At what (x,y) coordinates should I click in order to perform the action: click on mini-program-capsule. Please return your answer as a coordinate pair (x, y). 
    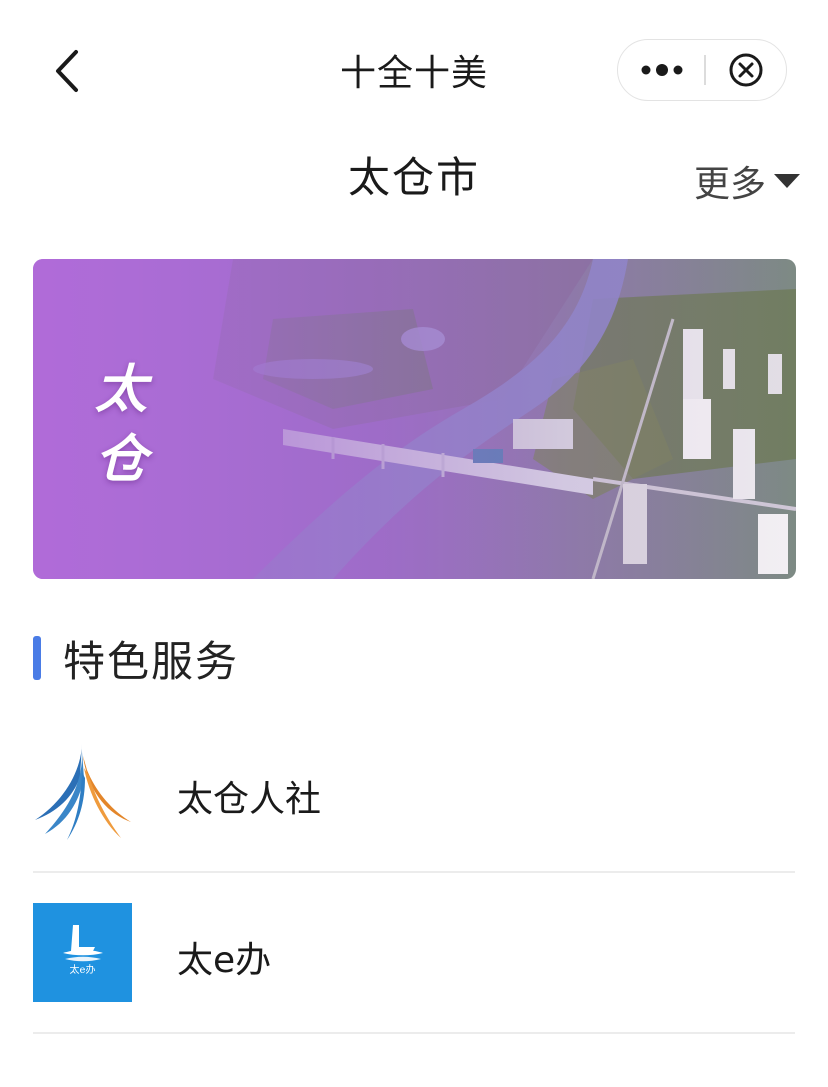
    Looking at the image, I should click on (702, 70).